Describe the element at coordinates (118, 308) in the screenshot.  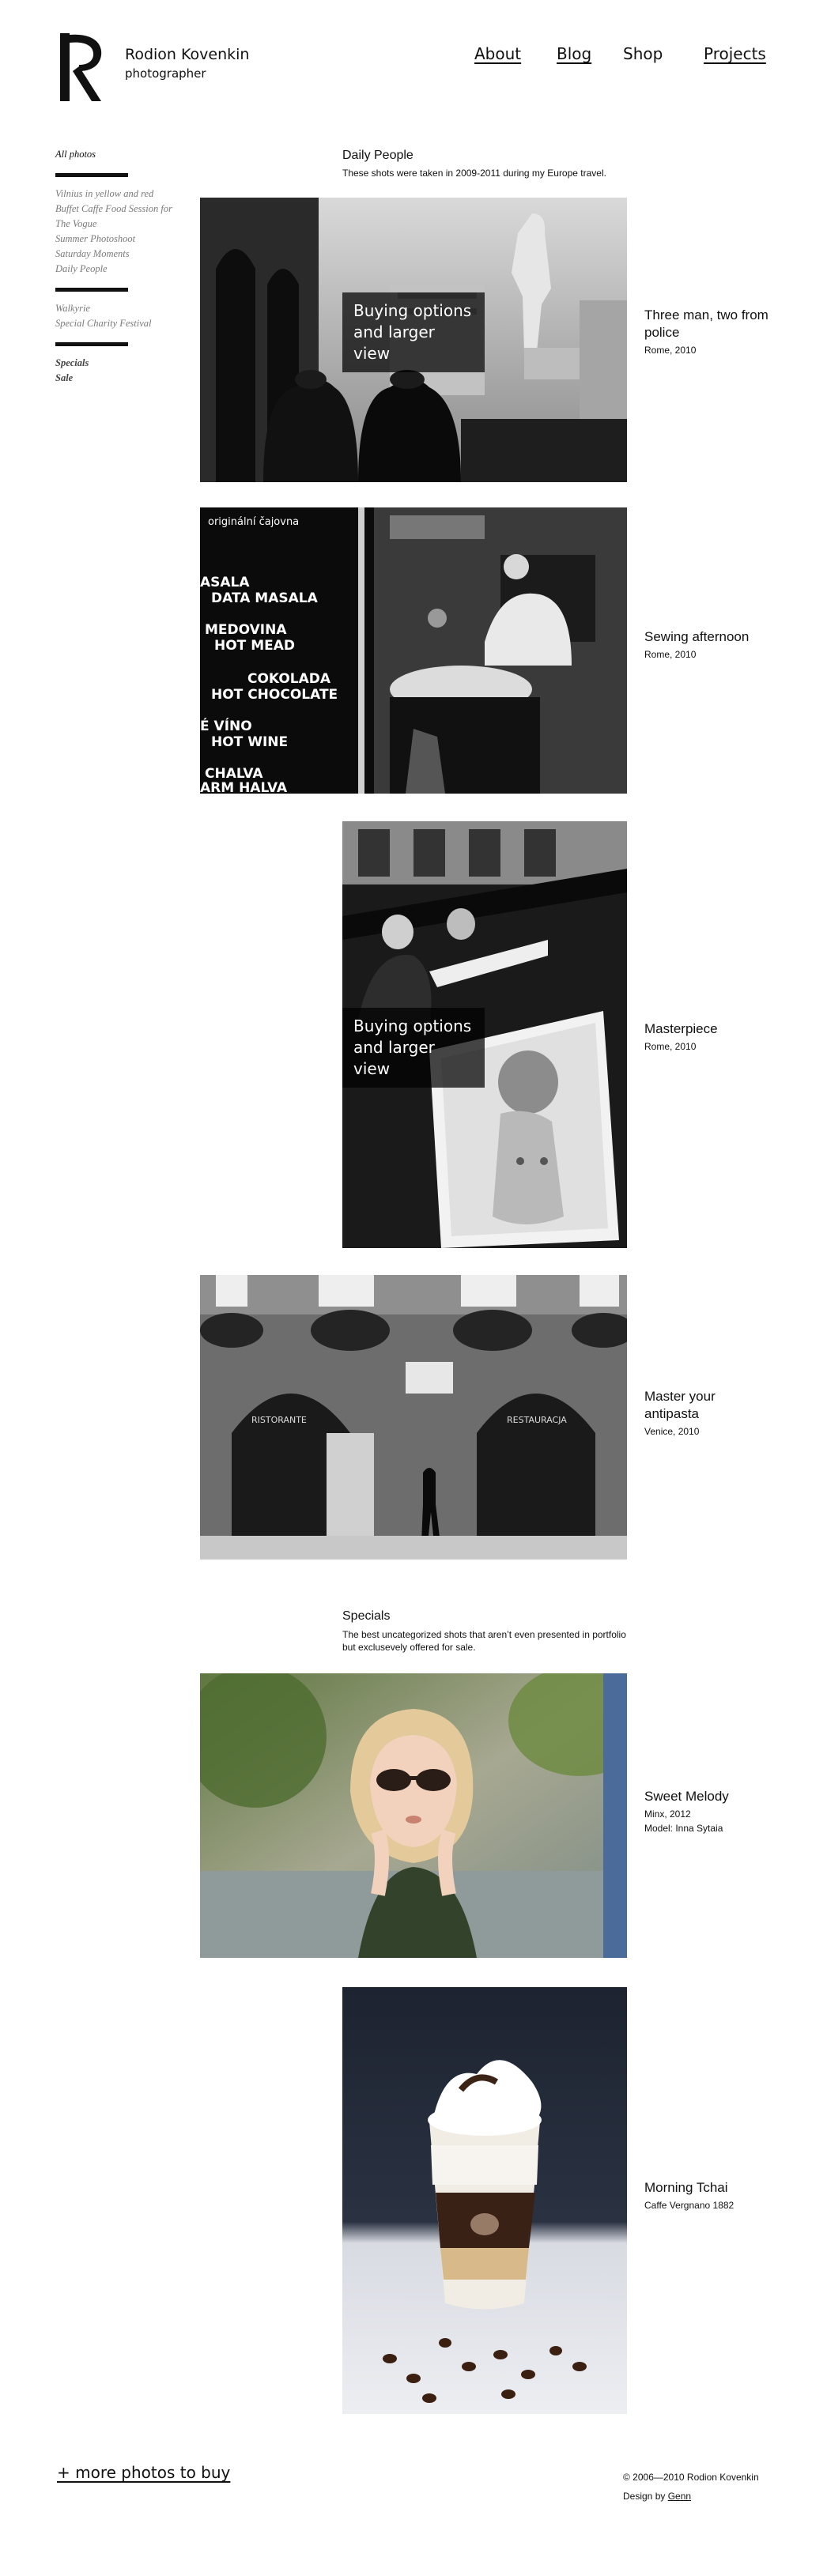
I see `sidebar-item-walkyrie: Walkyrie` at that location.